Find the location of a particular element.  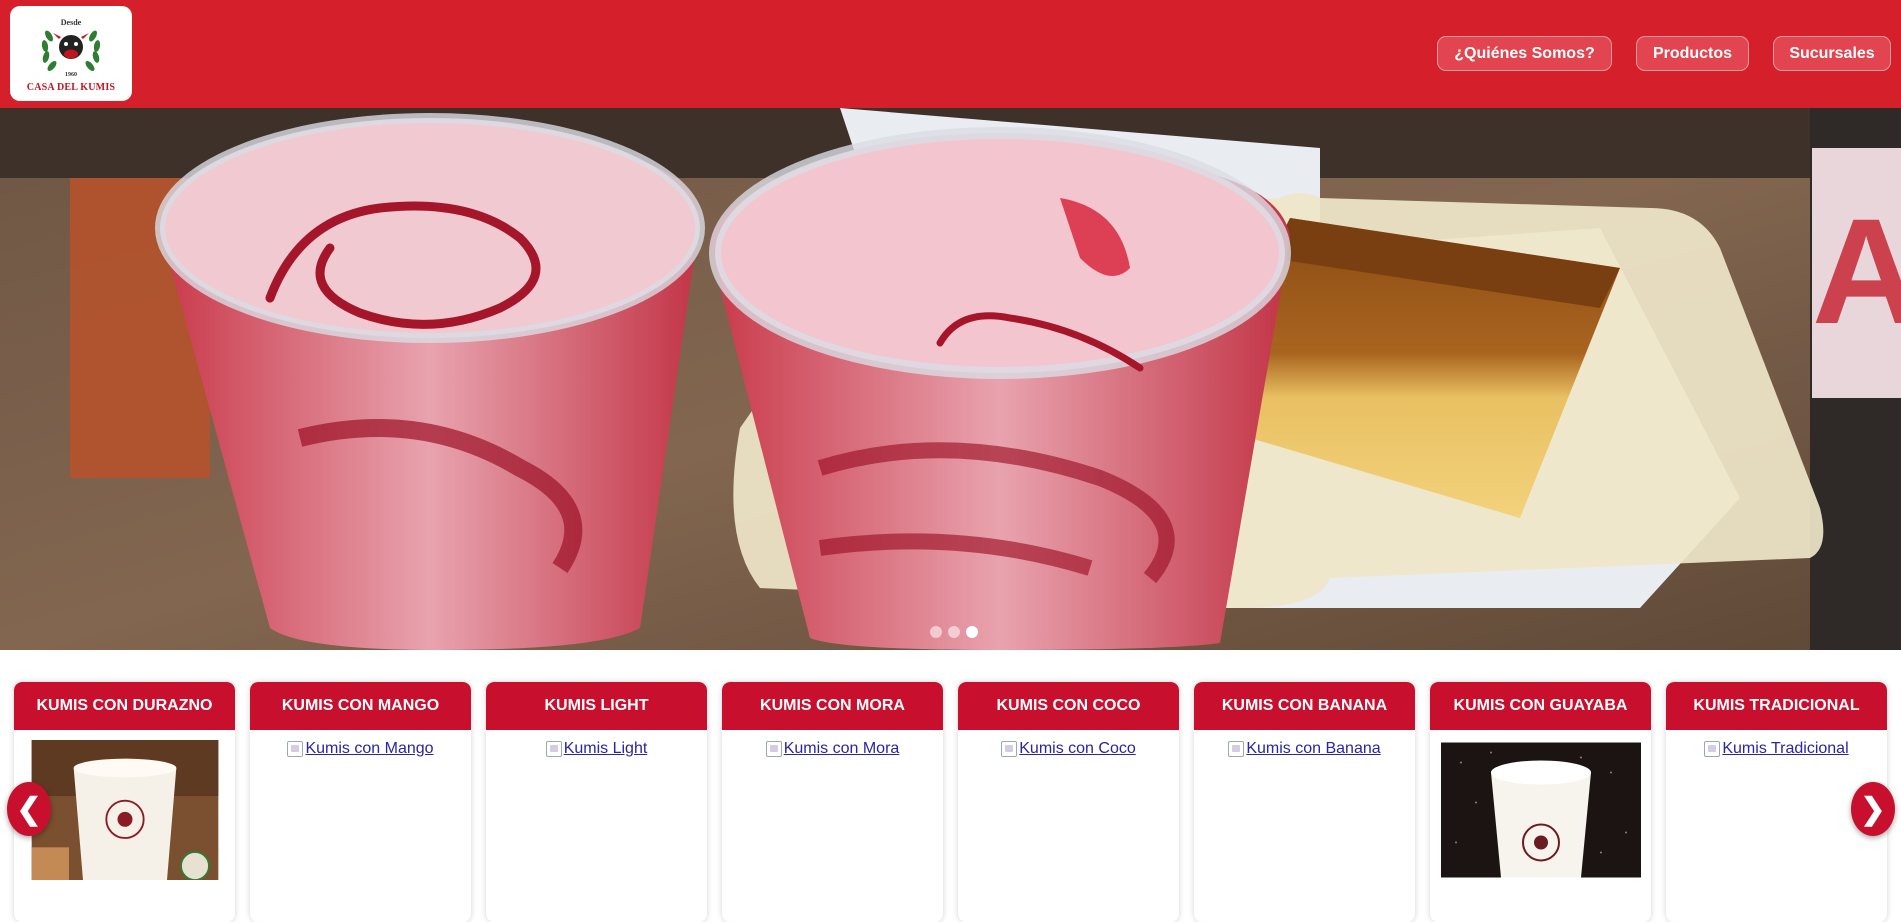

carousel-next-button: ❯ is located at coordinates (1873, 809).